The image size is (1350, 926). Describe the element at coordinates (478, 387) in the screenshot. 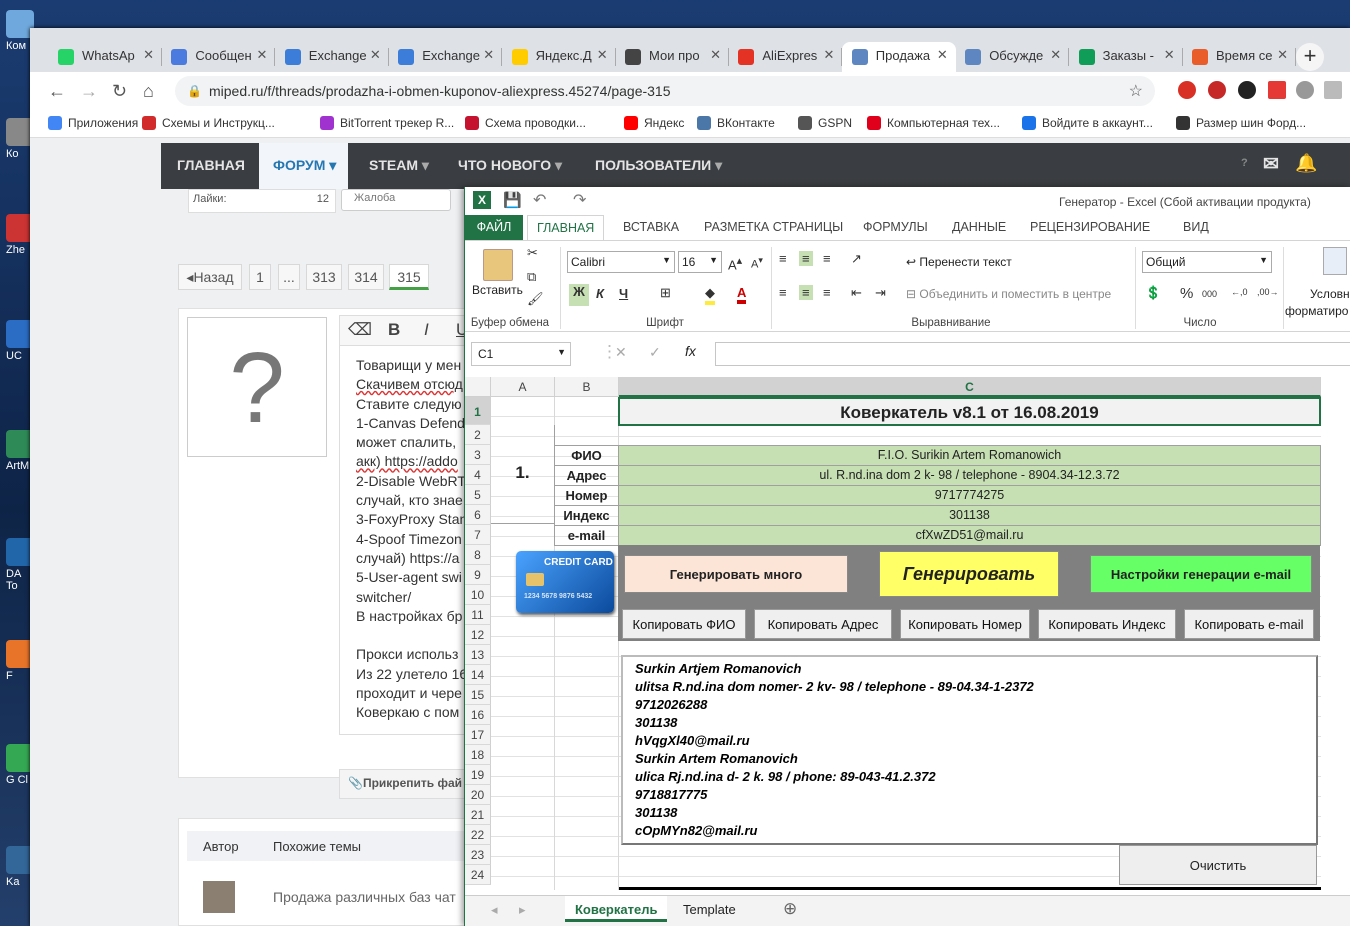

I see `select-all-corner` at that location.